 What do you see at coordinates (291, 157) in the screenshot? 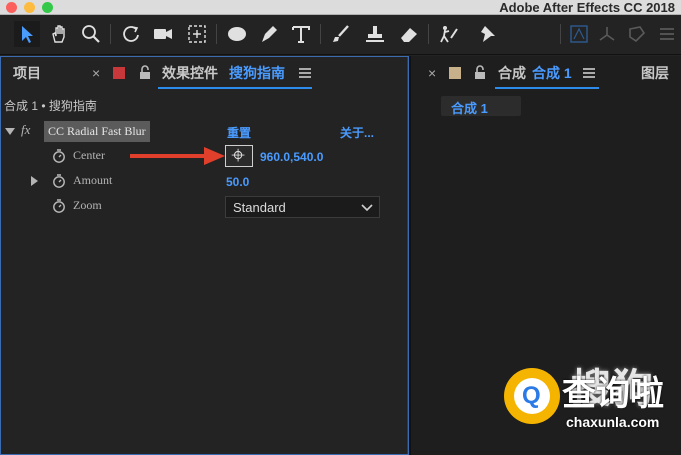
I see `center-value: 960.0,540.0` at bounding box center [291, 157].